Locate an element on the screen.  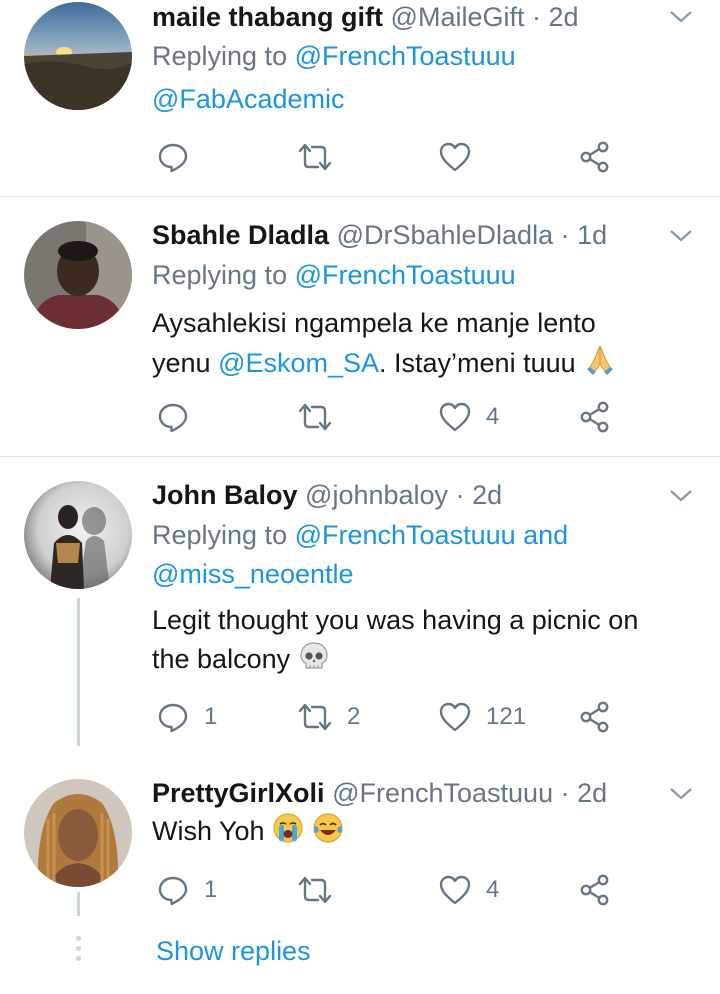
folded-hands-emoji is located at coordinates (600, 360).